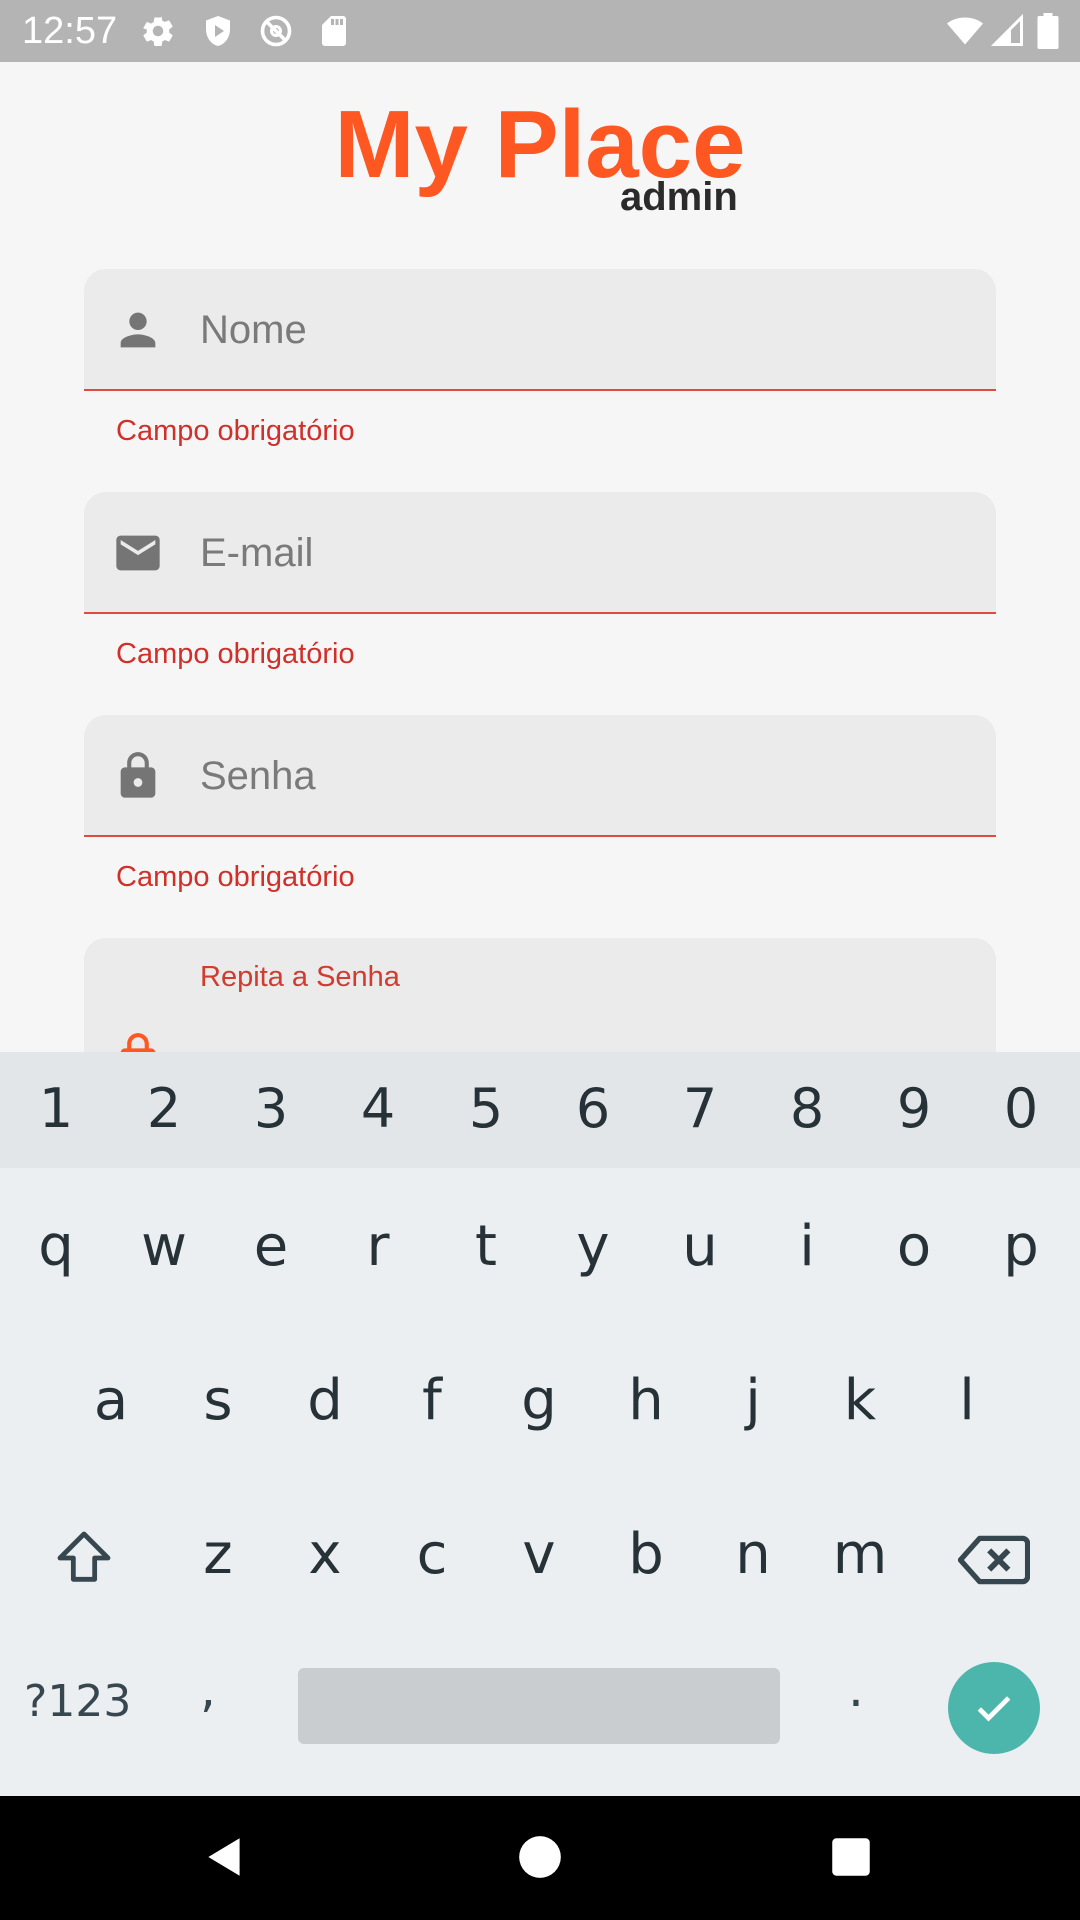  What do you see at coordinates (257, 553) in the screenshot?
I see `email-placeholder: E-mail` at bounding box center [257, 553].